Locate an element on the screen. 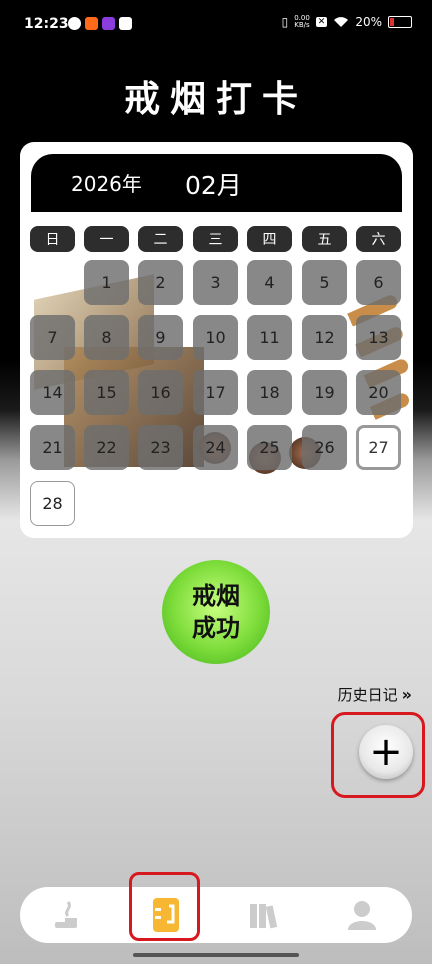  quit-success-badge: 戒烟 成功 is located at coordinates (216, 612).